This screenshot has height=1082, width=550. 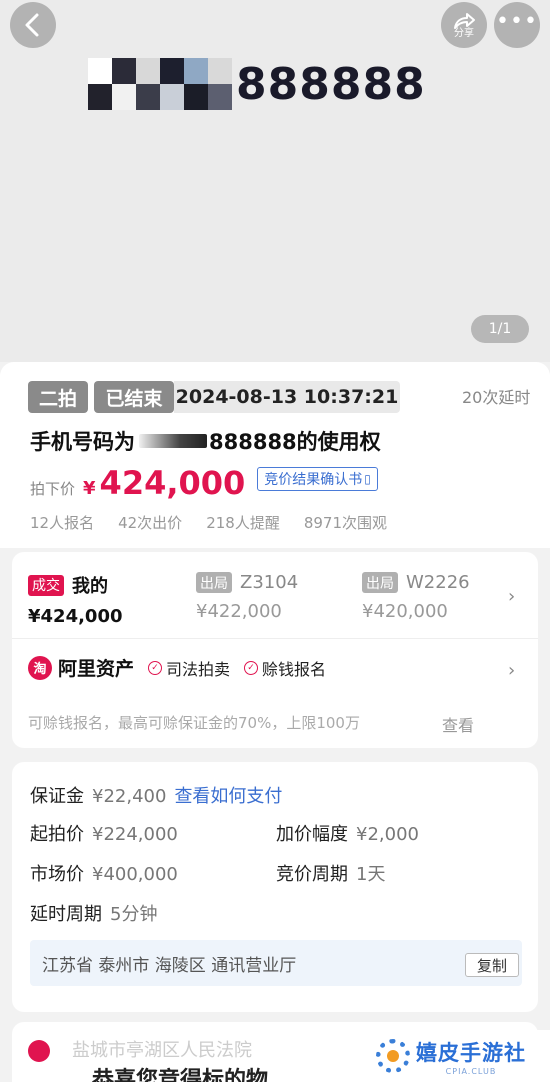 I want to click on won-badge: 成交, so click(x=46, y=585).